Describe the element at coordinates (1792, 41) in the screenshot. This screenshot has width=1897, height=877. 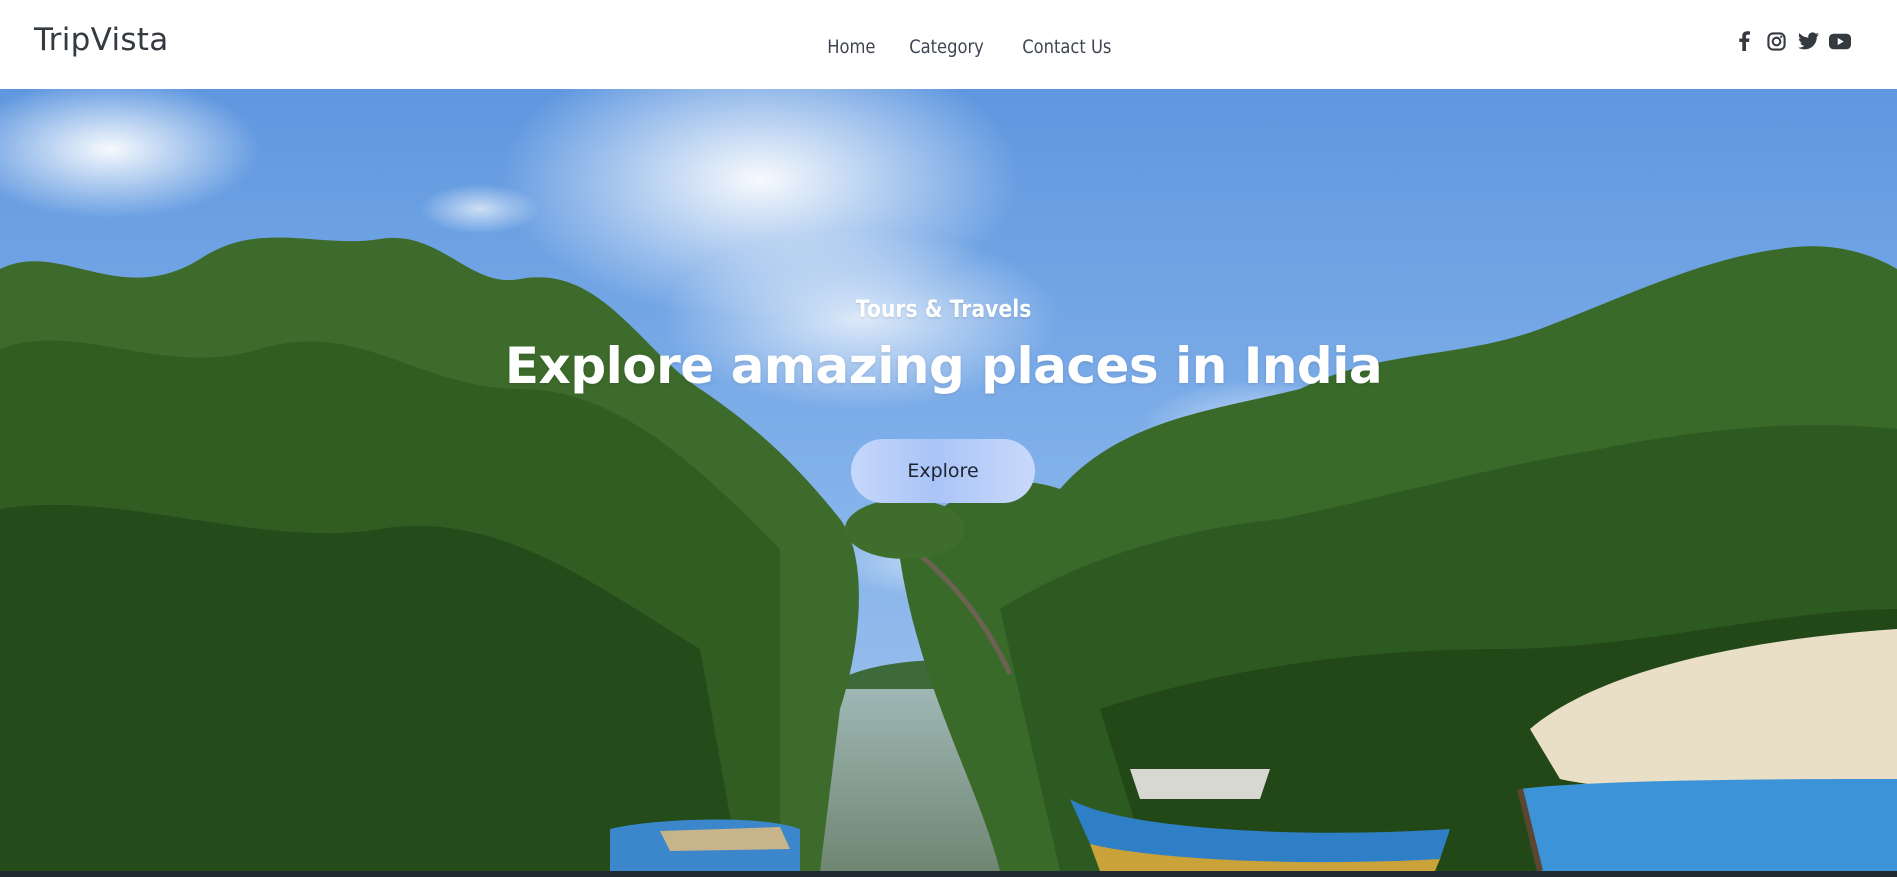
I see `social-links` at that location.